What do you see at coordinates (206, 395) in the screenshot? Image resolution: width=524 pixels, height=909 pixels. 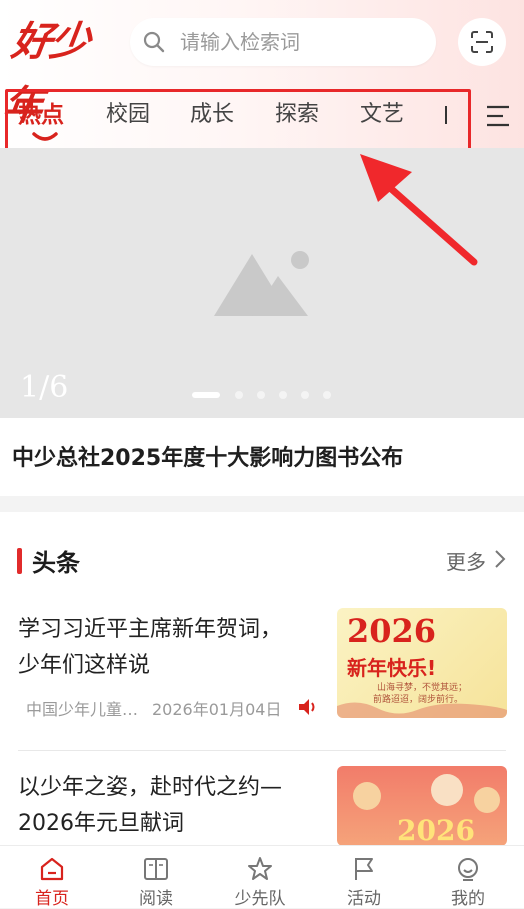 I see `carousel-dot-active` at bounding box center [206, 395].